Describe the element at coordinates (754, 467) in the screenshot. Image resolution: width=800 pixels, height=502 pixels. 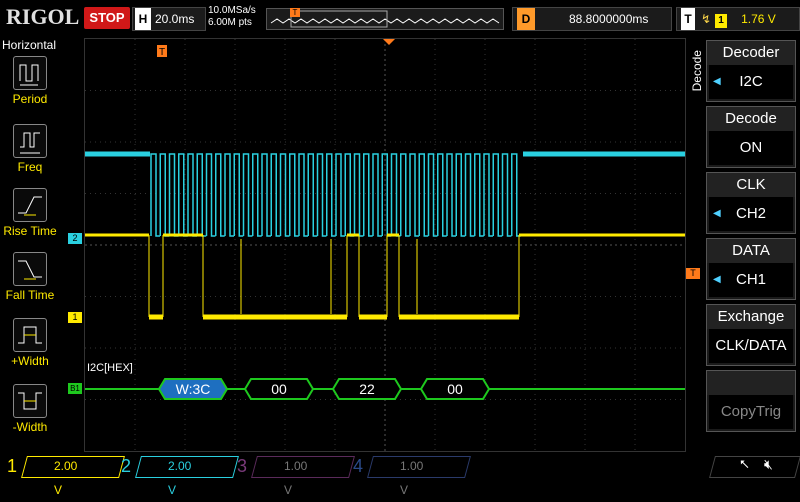
I see `status-icons-box` at that location.